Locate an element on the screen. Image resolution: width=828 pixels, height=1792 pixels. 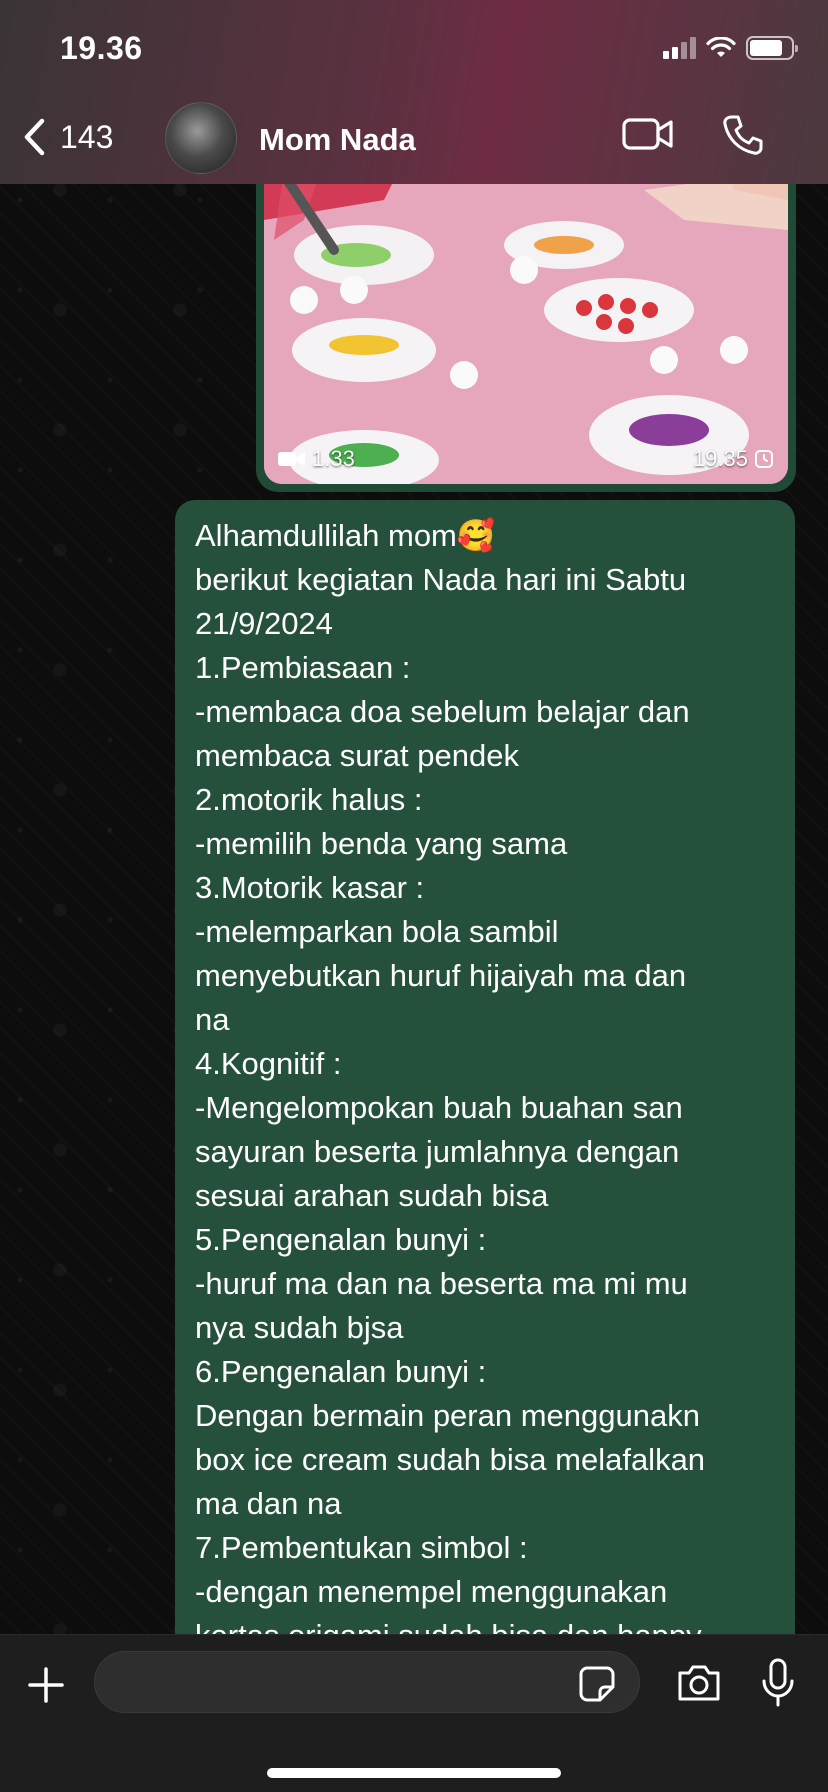
message-line: 21/9/2024 is located at coordinates (264, 623).